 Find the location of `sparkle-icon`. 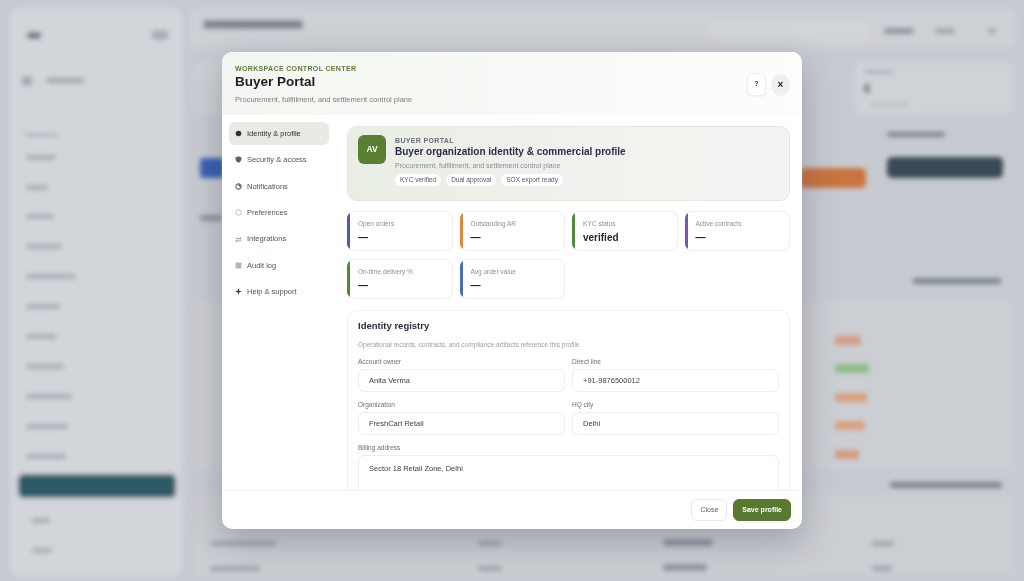

sparkle-icon is located at coordinates (238, 292).